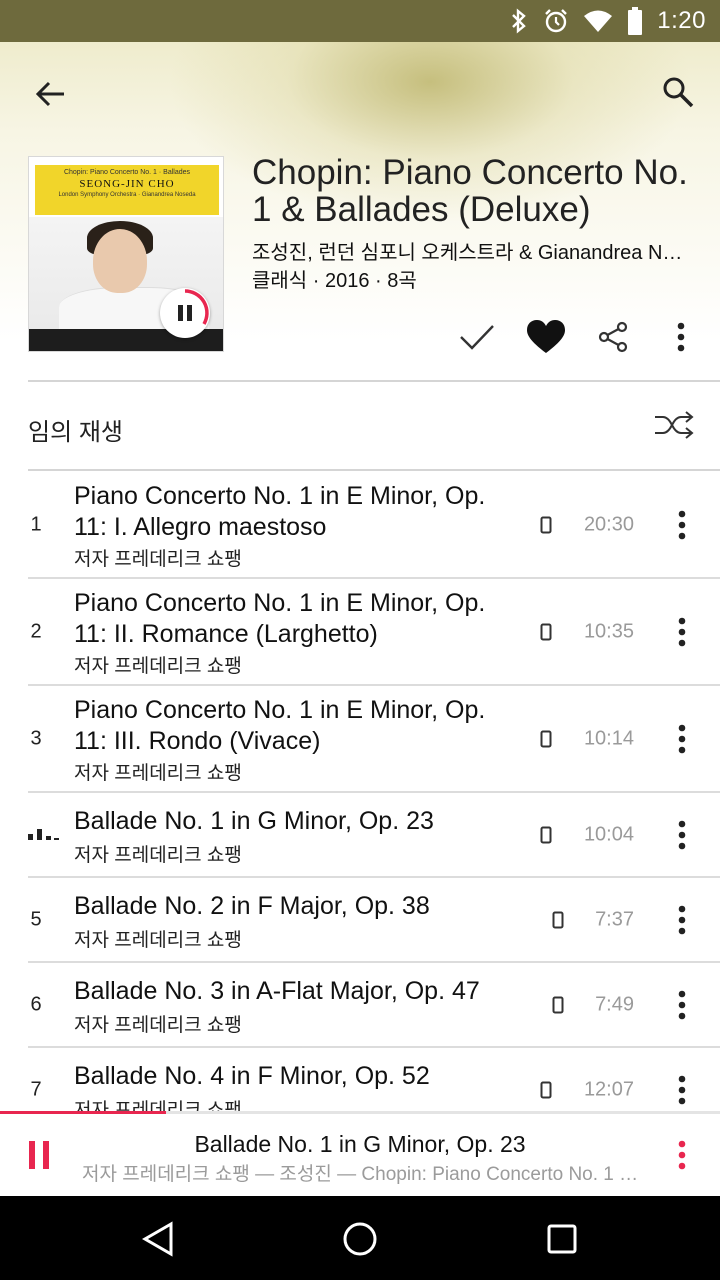 The image size is (720, 1280). What do you see at coordinates (608, 834) in the screenshot?
I see `track-duration: 10:04` at bounding box center [608, 834].